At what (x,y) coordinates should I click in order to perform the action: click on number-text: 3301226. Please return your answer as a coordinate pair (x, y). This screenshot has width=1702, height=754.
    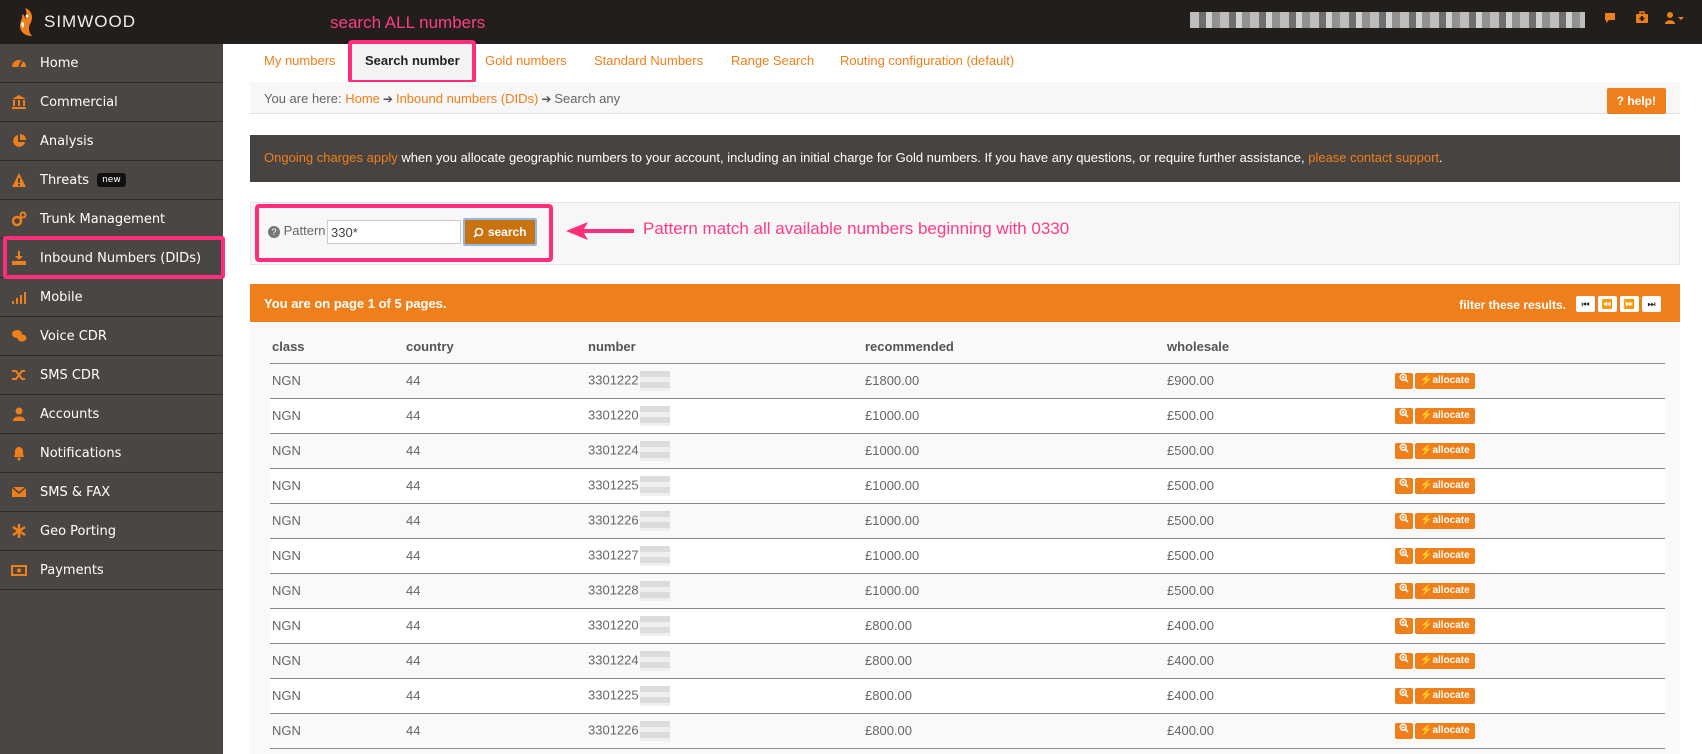
    Looking at the image, I should click on (613, 729).